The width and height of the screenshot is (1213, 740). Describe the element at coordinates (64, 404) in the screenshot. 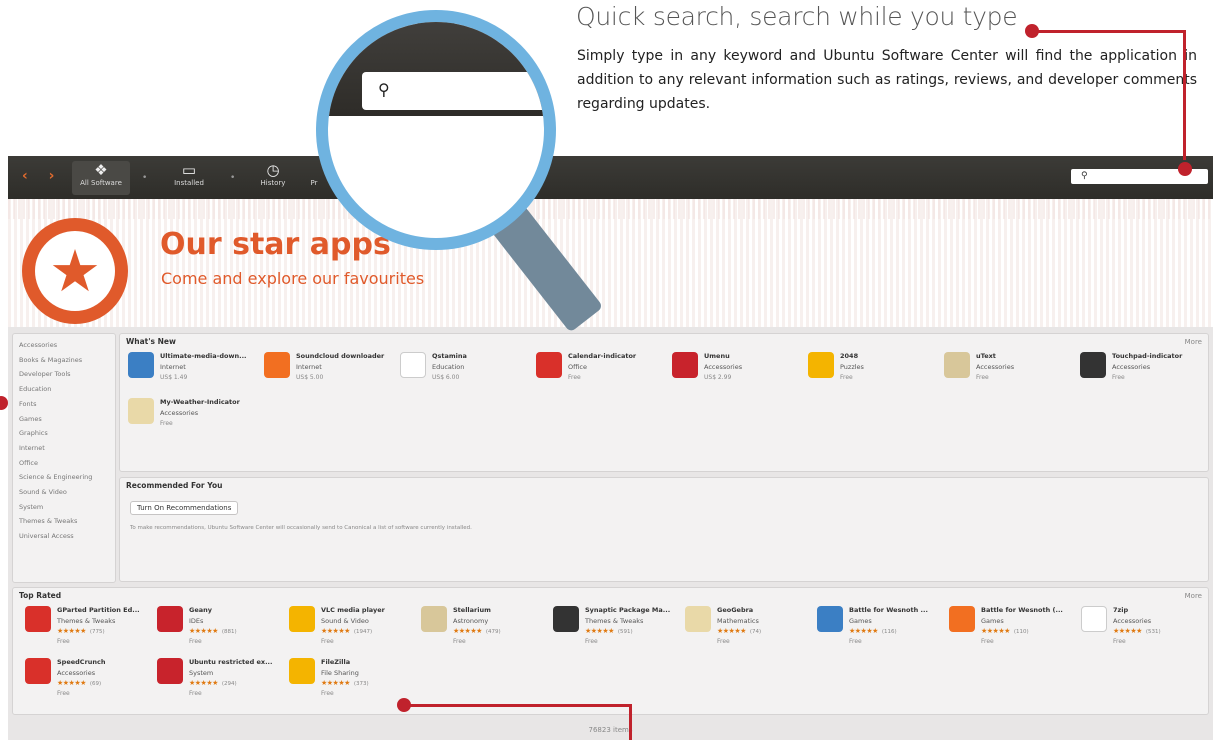

I see `category-item: Fonts` at that location.